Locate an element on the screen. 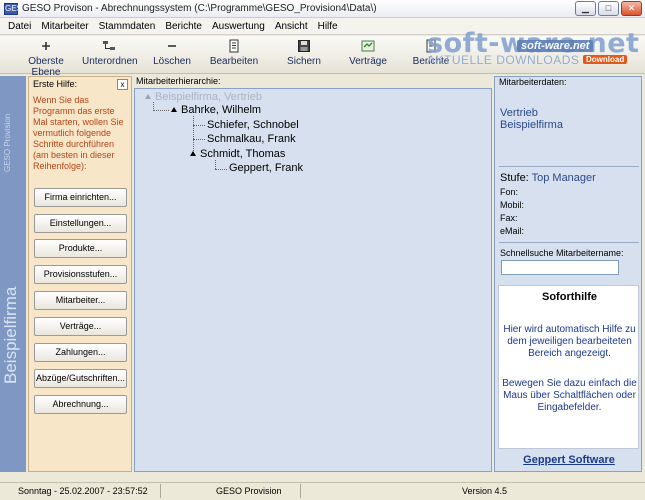 Image resolution: width=645 pixels, height=500 pixels. vertraege-button: Verträge is located at coordinates (368, 55).